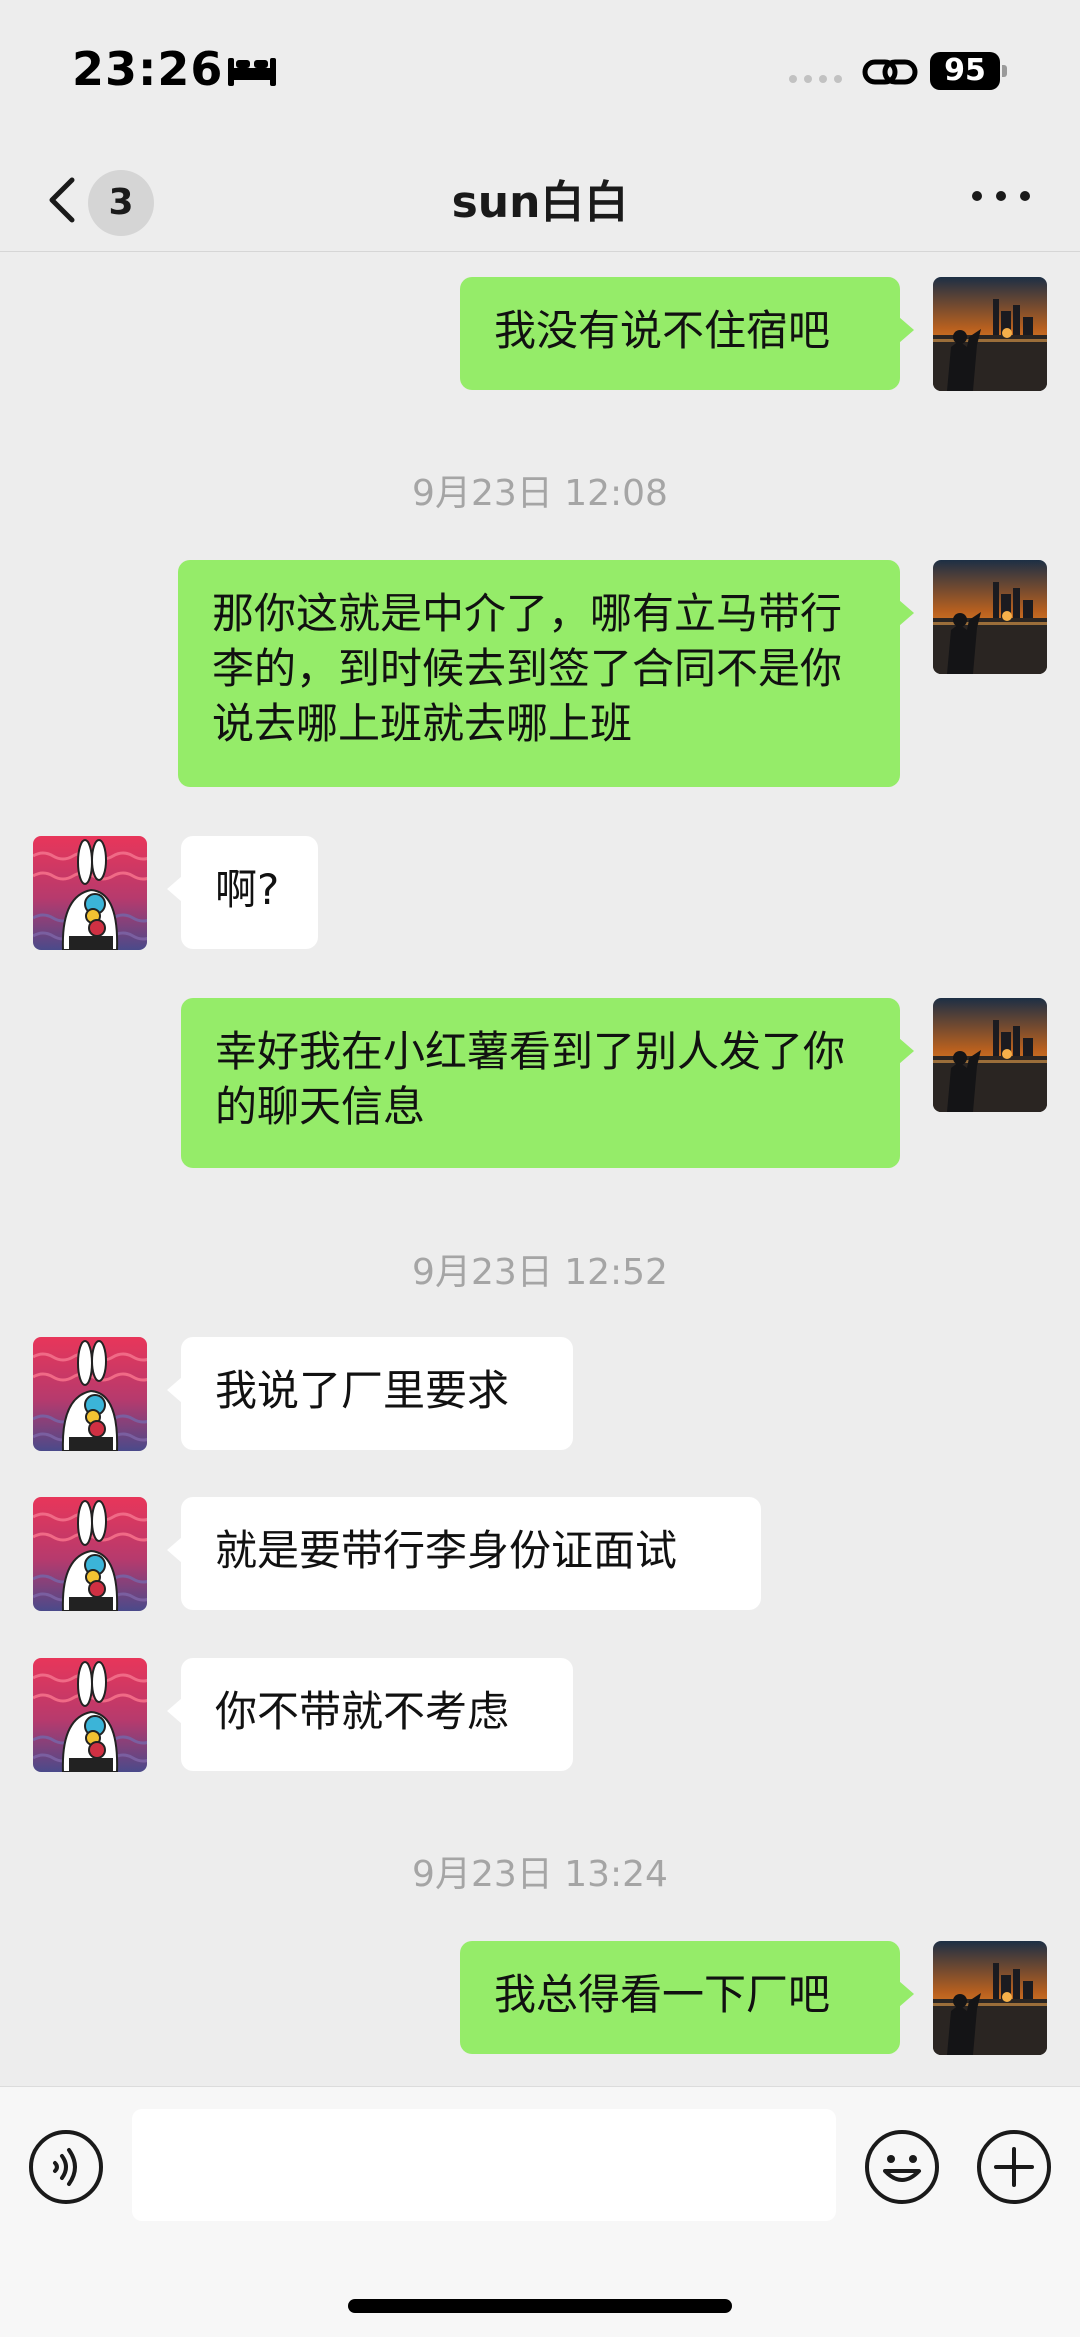 This screenshot has height=2337, width=1080. I want to click on battery-cap, so click(1004, 71).